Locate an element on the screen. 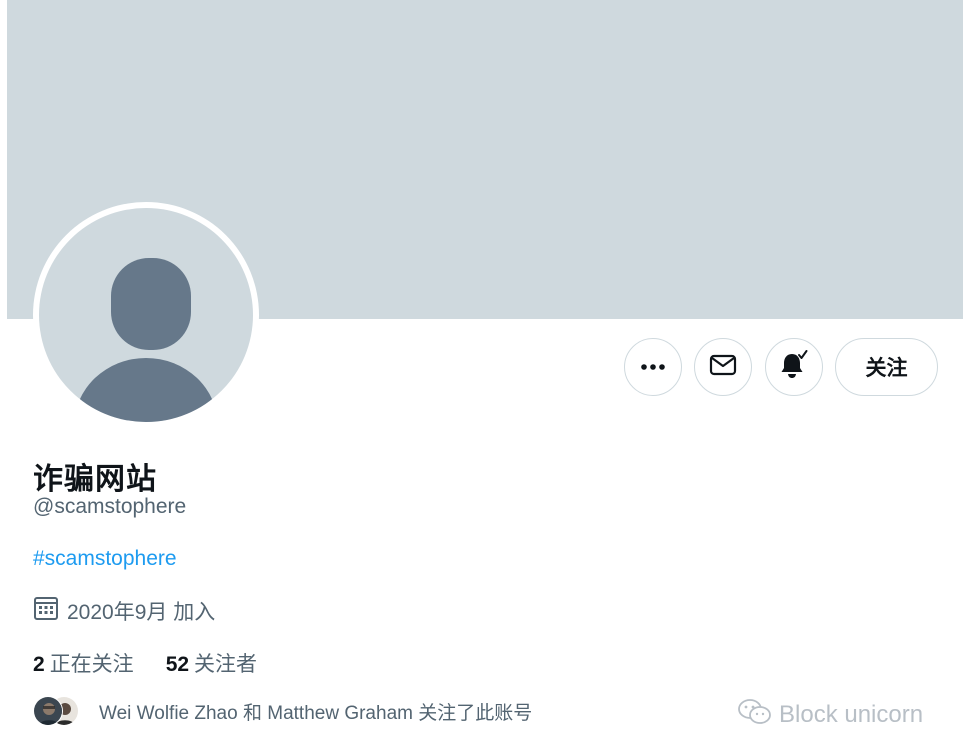  bell-check-icon is located at coordinates (794, 367).